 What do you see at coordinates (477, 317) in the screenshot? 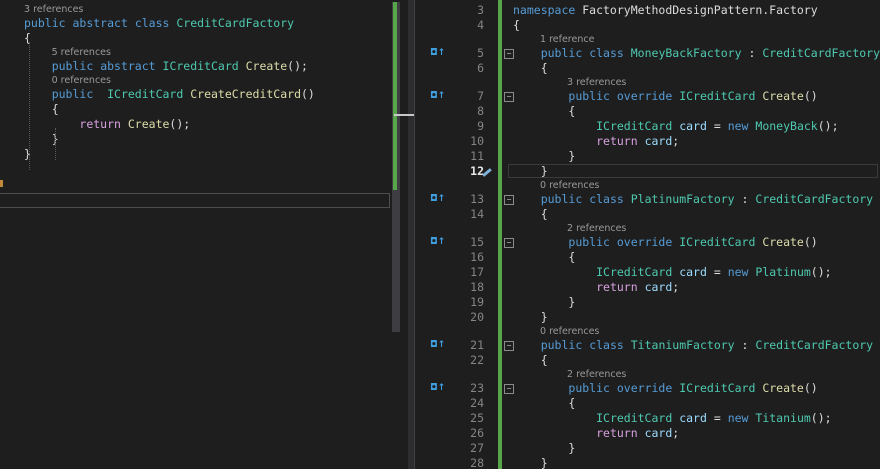
I see `line-number: 20` at bounding box center [477, 317].